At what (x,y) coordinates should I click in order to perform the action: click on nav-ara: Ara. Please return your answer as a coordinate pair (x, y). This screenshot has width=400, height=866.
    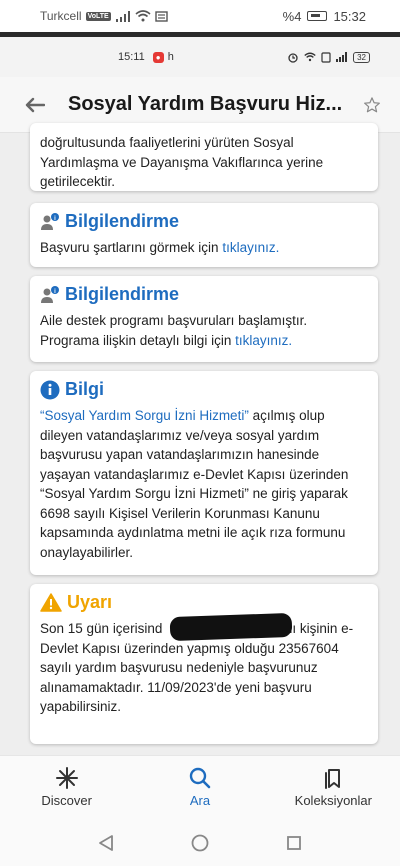
    Looking at the image, I should click on (199, 787).